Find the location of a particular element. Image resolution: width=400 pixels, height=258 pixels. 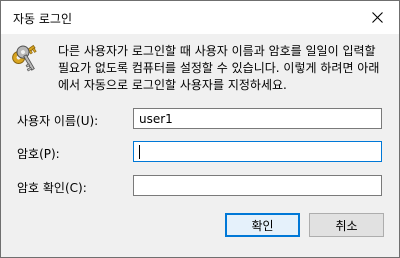

username-input is located at coordinates (257, 118).